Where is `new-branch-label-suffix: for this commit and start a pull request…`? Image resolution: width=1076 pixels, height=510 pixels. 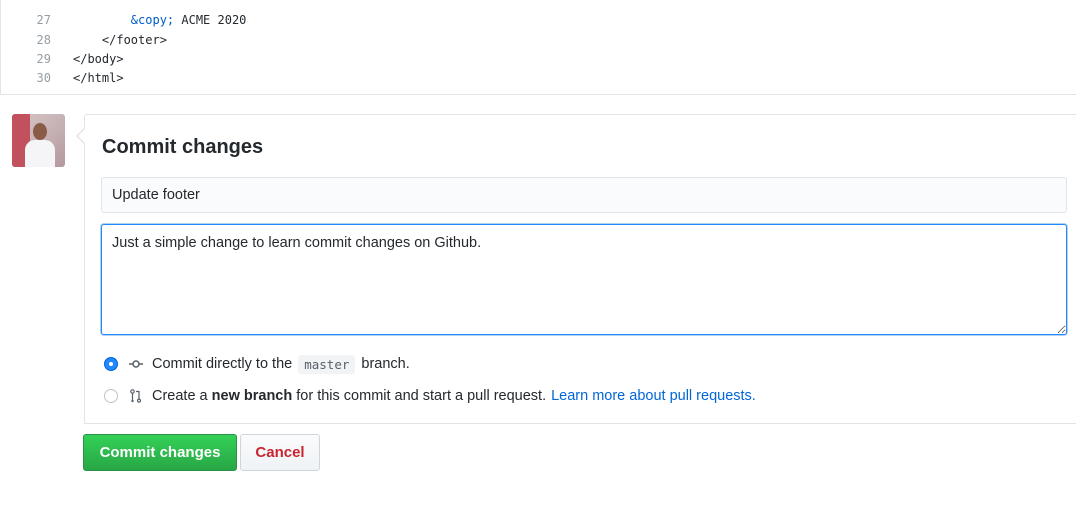 new-branch-label-suffix: for this commit and start a pull request… is located at coordinates (421, 396).